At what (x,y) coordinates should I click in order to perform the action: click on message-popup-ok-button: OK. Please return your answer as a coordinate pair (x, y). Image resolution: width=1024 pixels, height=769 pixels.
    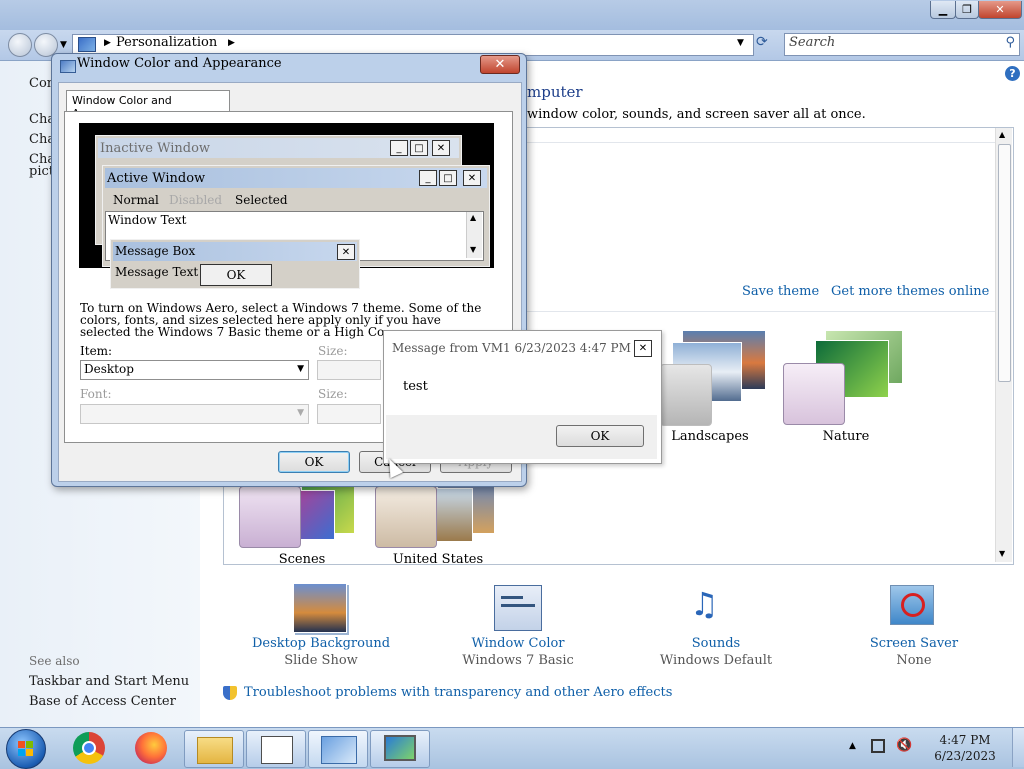
    Looking at the image, I should click on (600, 436).